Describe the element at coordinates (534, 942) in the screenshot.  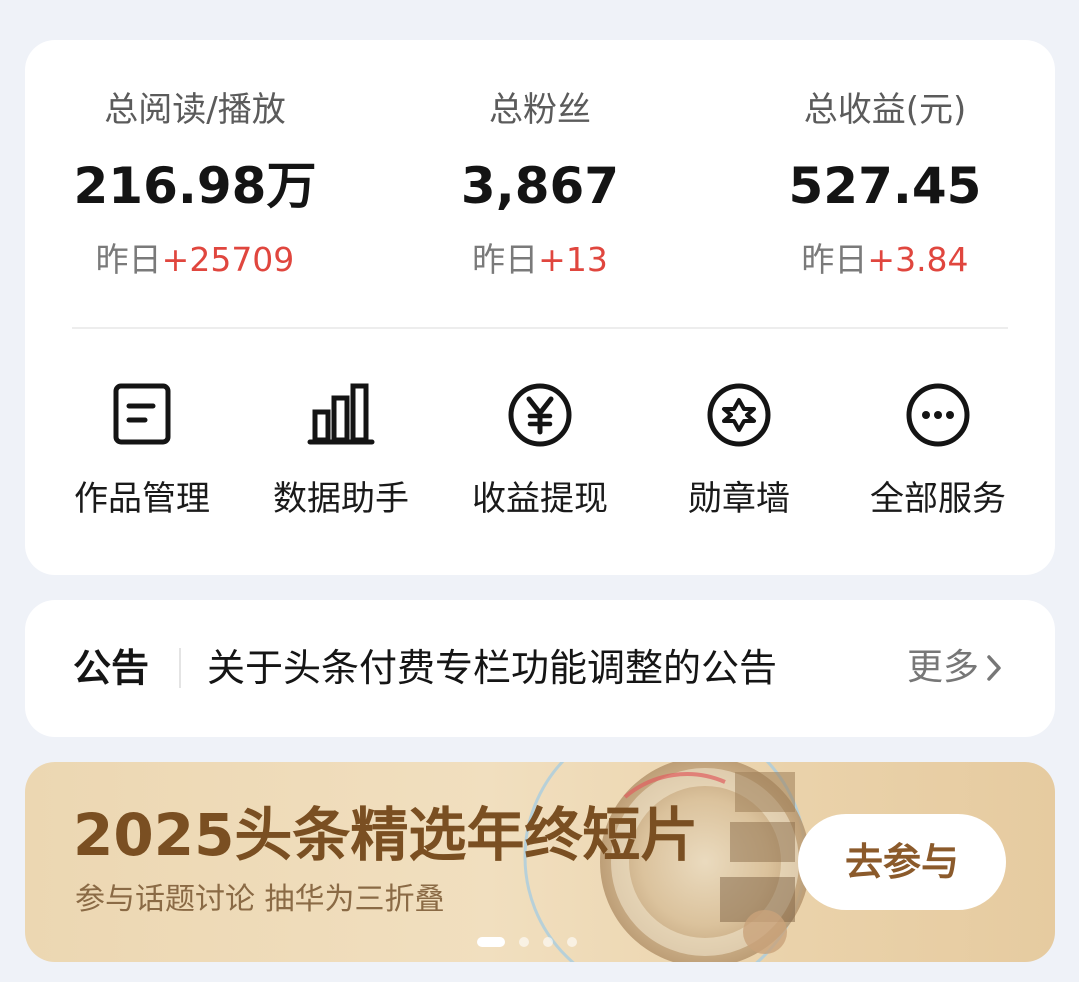
I see `carousel-indicator` at that location.